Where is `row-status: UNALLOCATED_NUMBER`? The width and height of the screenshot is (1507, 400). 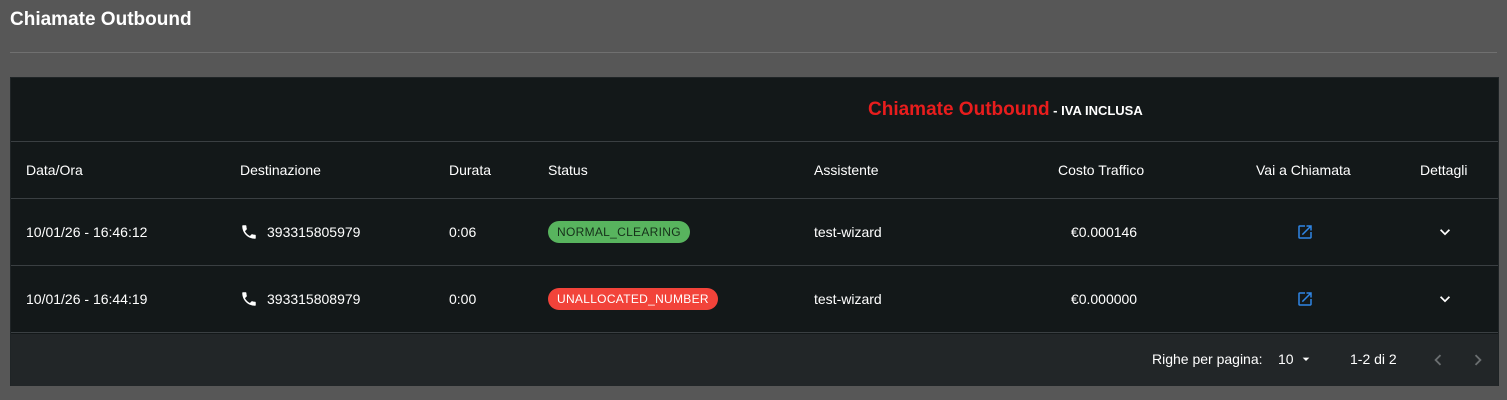
row-status: UNALLOCATED_NUMBER is located at coordinates (633, 299).